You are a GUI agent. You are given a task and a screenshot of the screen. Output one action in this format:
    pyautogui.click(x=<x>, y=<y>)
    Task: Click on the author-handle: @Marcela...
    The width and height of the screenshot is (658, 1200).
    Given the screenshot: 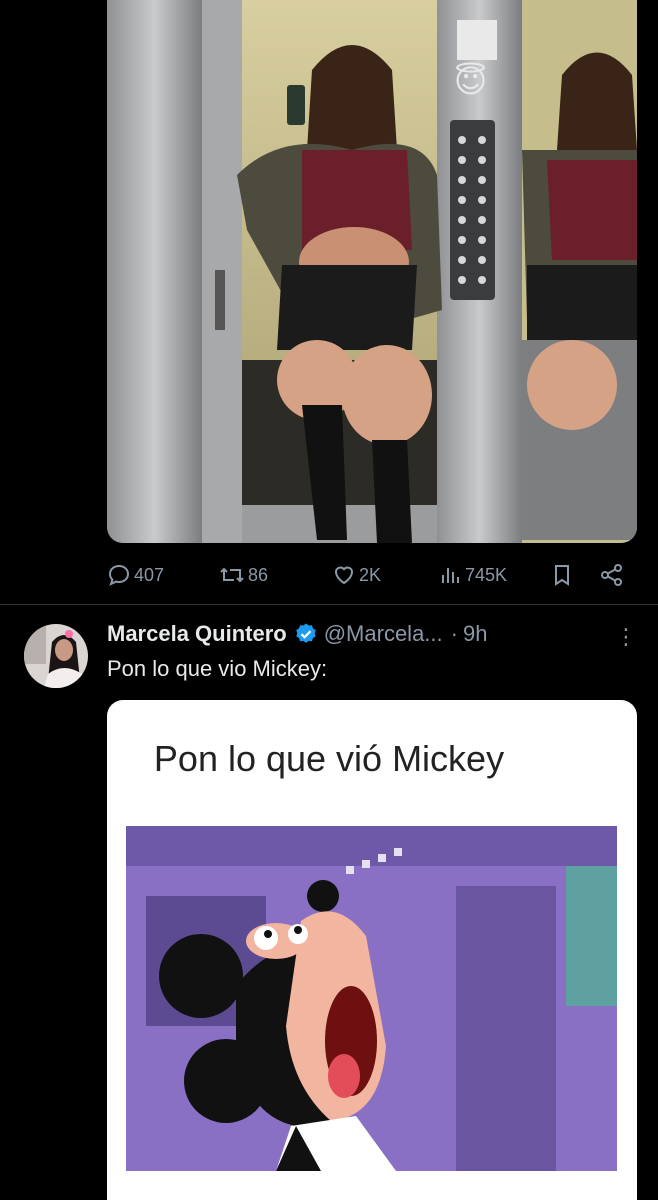 What is the action you would take?
    pyautogui.click(x=383, y=634)
    